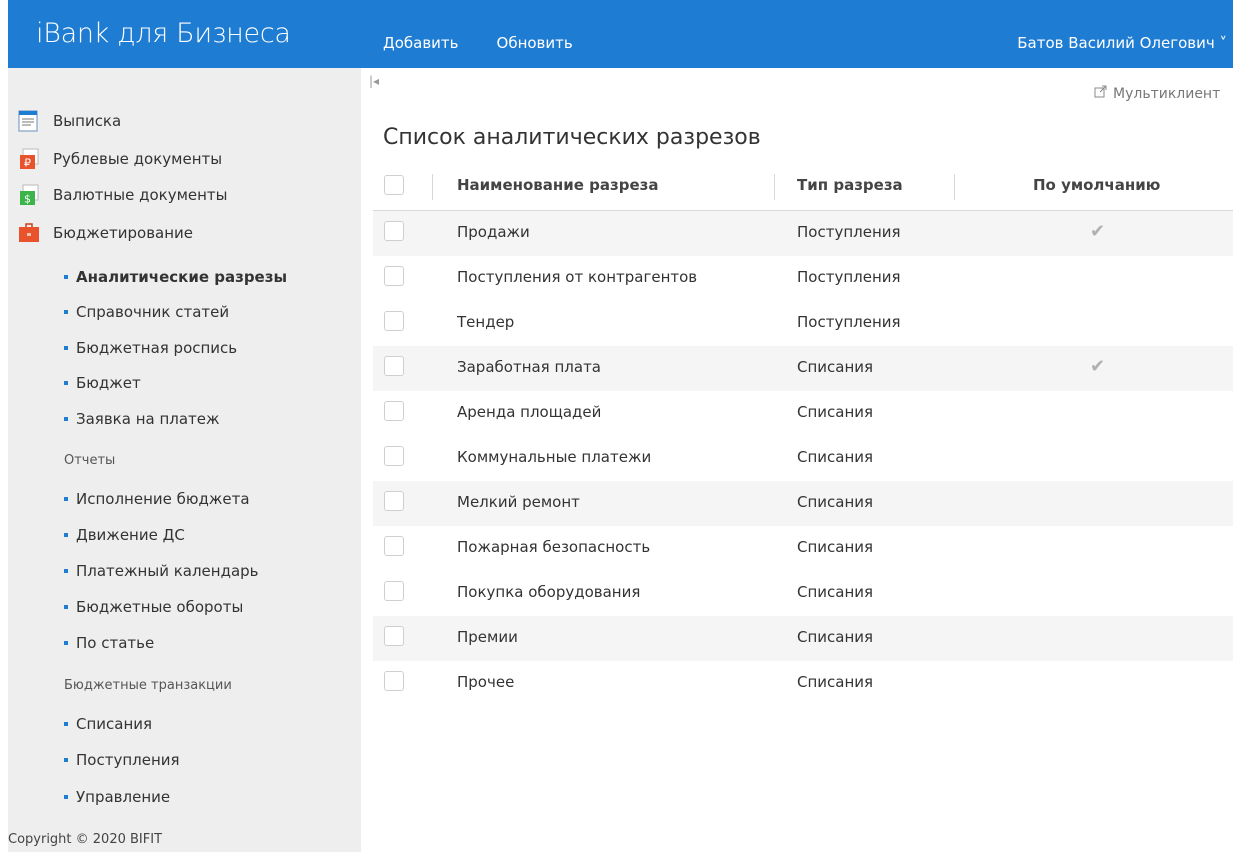 The image size is (1233, 852). Describe the element at coordinates (529, 367) in the screenshot. I see `cell-name: Заработная плата` at that location.